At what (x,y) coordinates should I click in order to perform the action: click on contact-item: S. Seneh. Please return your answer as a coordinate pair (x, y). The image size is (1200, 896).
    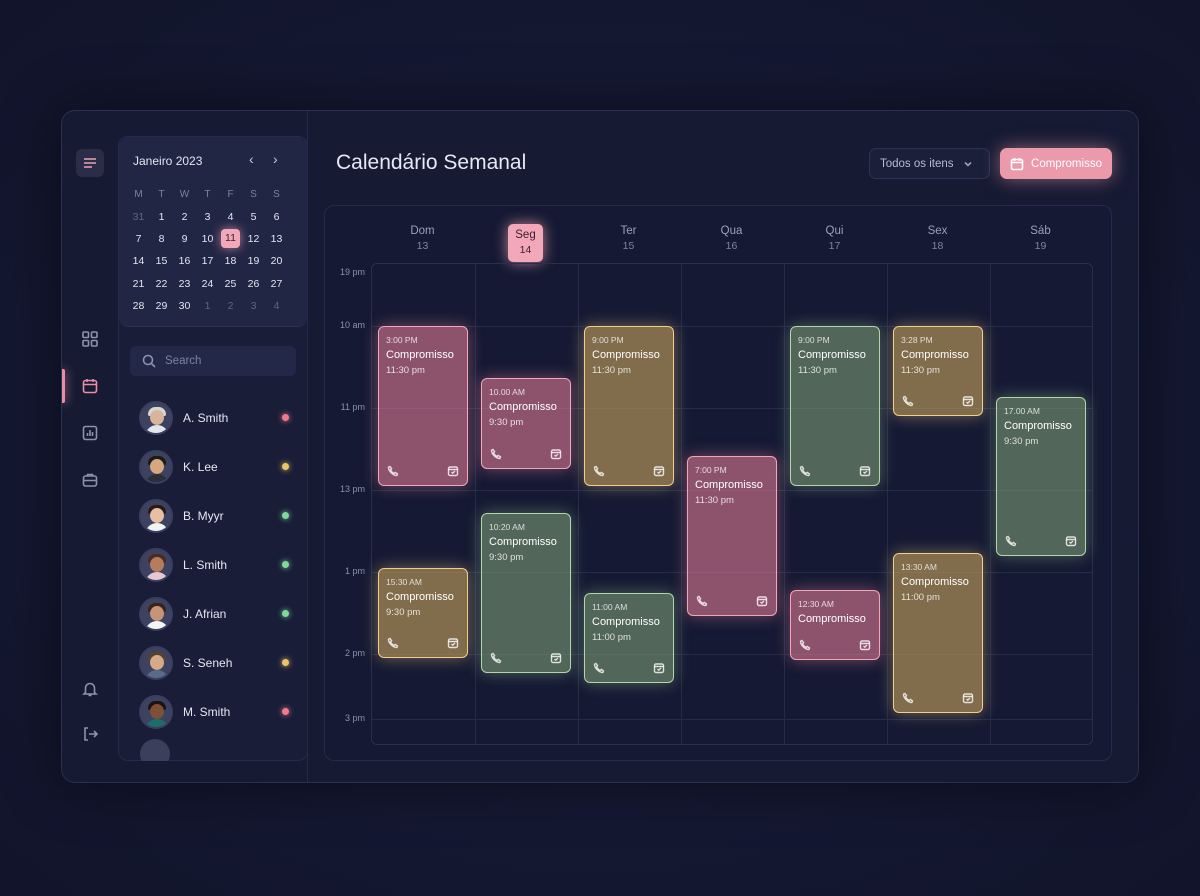
    Looking at the image, I should click on (219, 662).